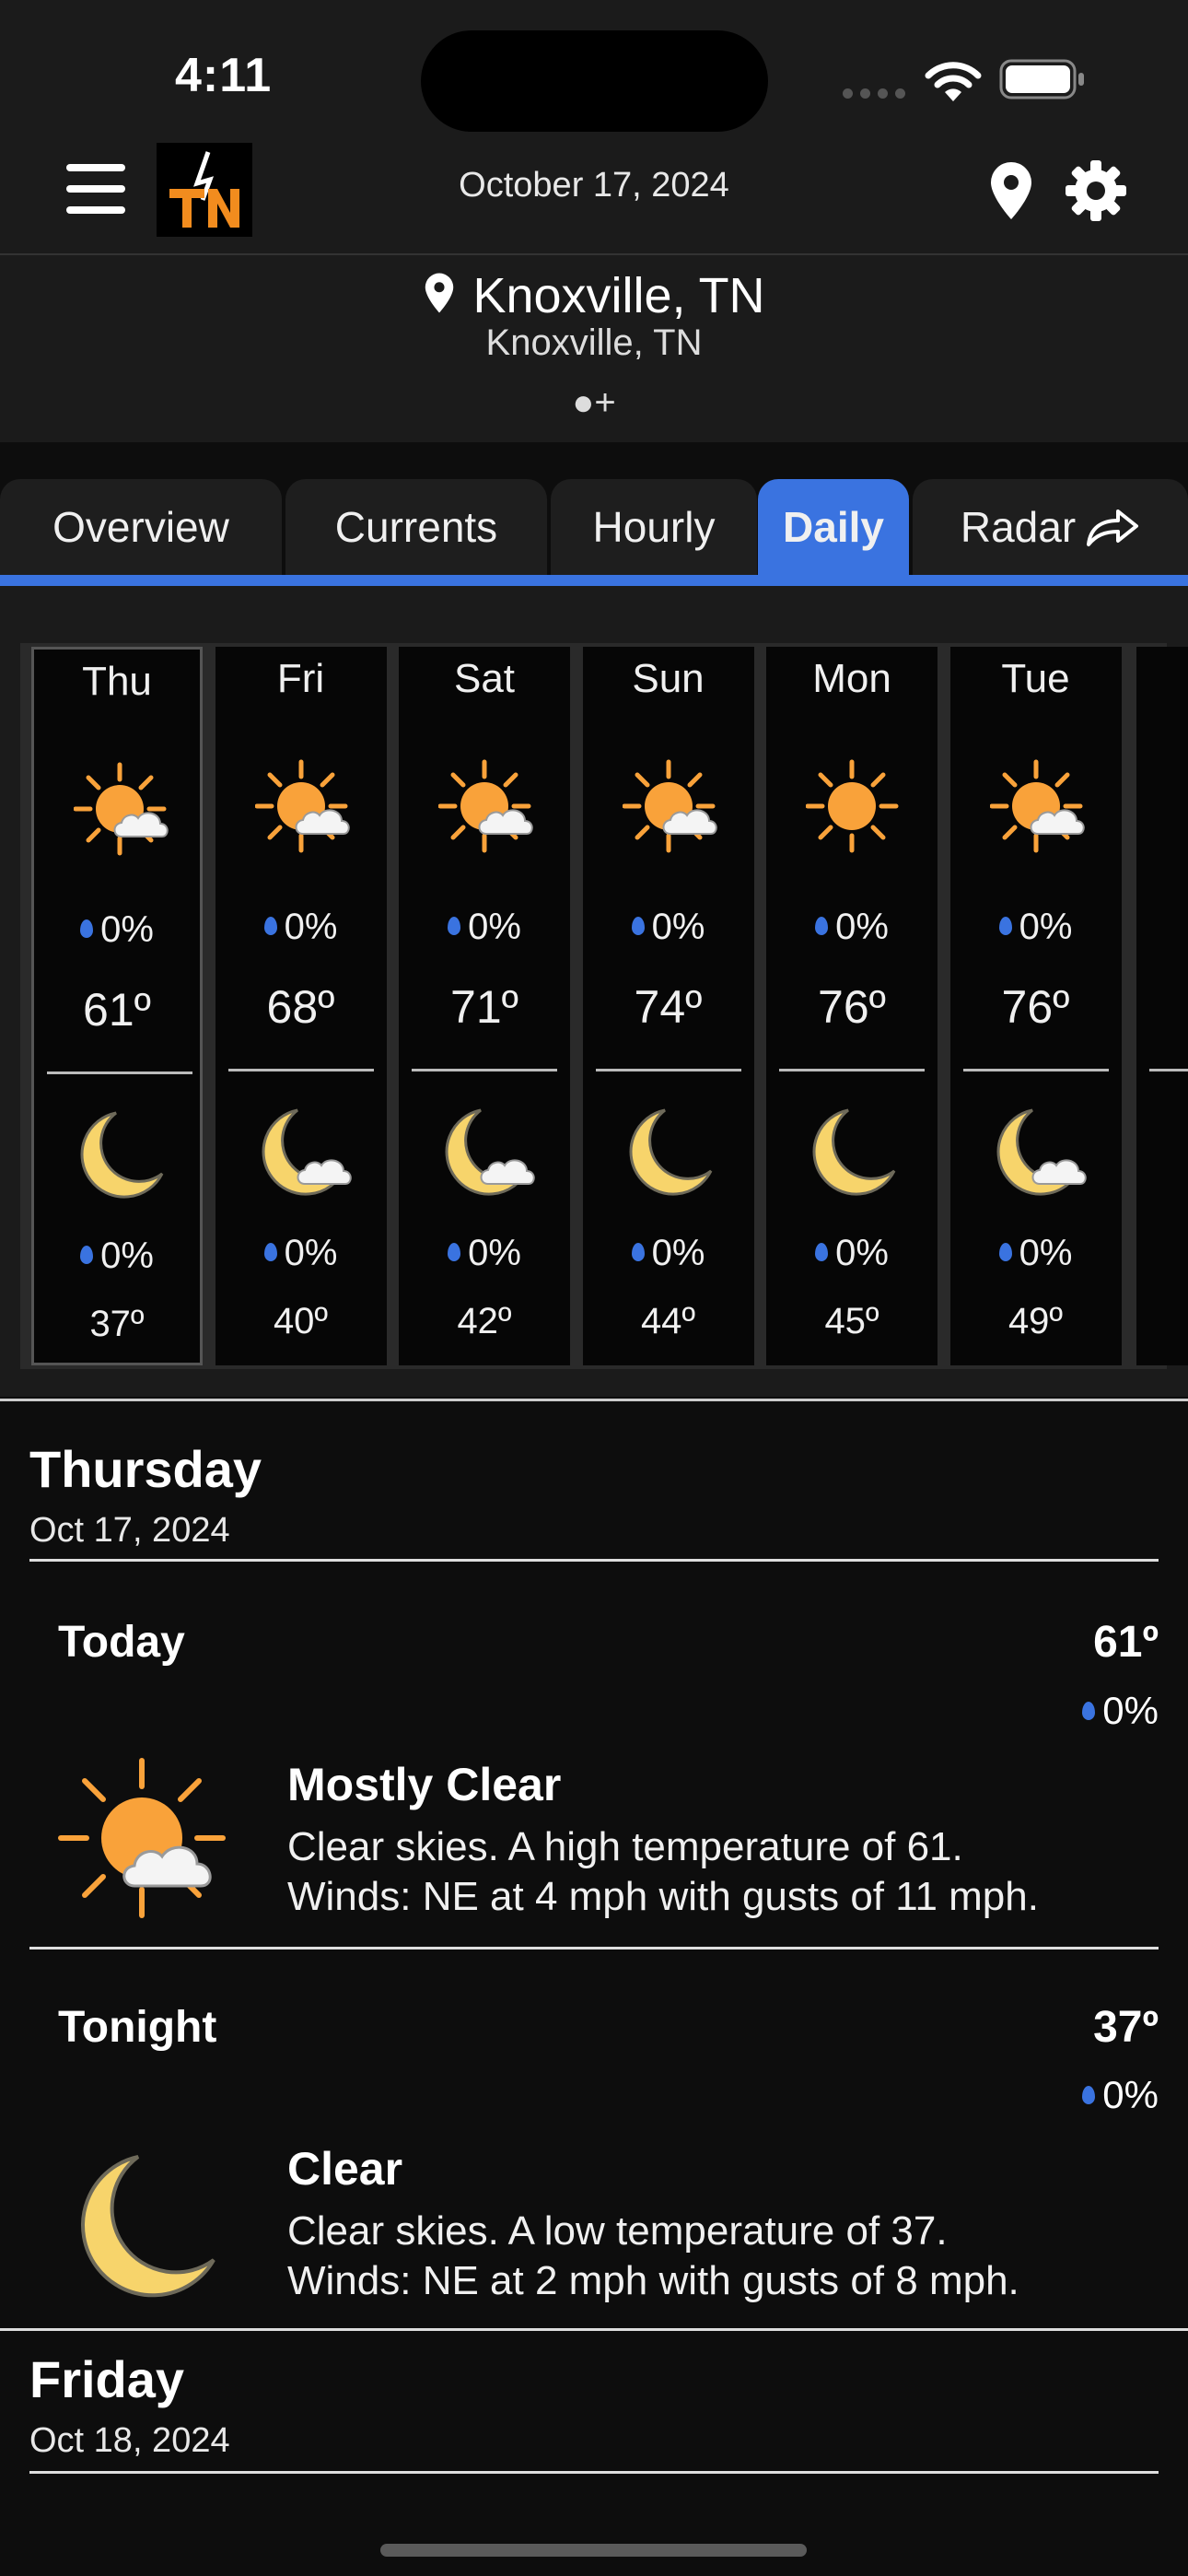 The width and height of the screenshot is (1188, 2576). I want to click on night-low-temp: 37º, so click(117, 1324).